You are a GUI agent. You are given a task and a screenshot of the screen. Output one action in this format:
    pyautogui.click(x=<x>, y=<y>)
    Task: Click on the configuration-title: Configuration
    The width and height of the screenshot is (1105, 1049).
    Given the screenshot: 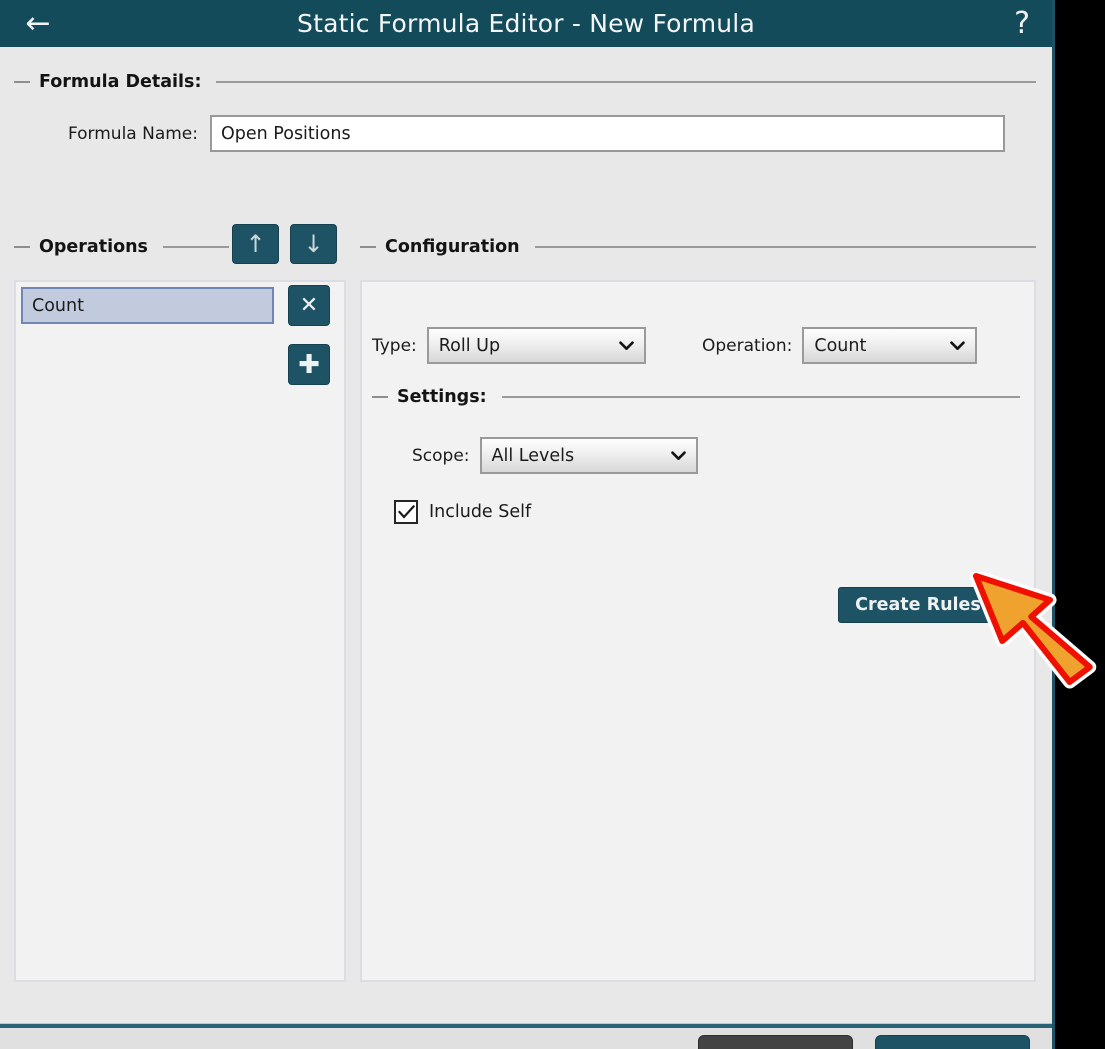 What is the action you would take?
    pyautogui.click(x=452, y=247)
    